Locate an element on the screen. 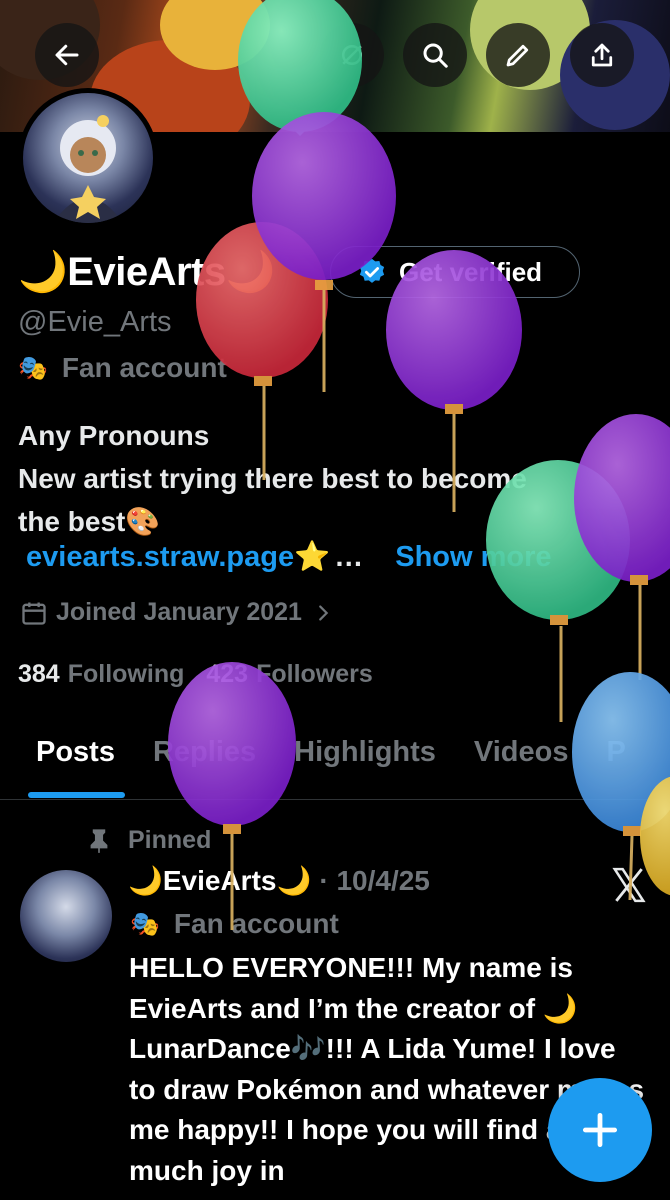 The image size is (670, 1200). post-date: · 10/4/25 is located at coordinates (374, 881).